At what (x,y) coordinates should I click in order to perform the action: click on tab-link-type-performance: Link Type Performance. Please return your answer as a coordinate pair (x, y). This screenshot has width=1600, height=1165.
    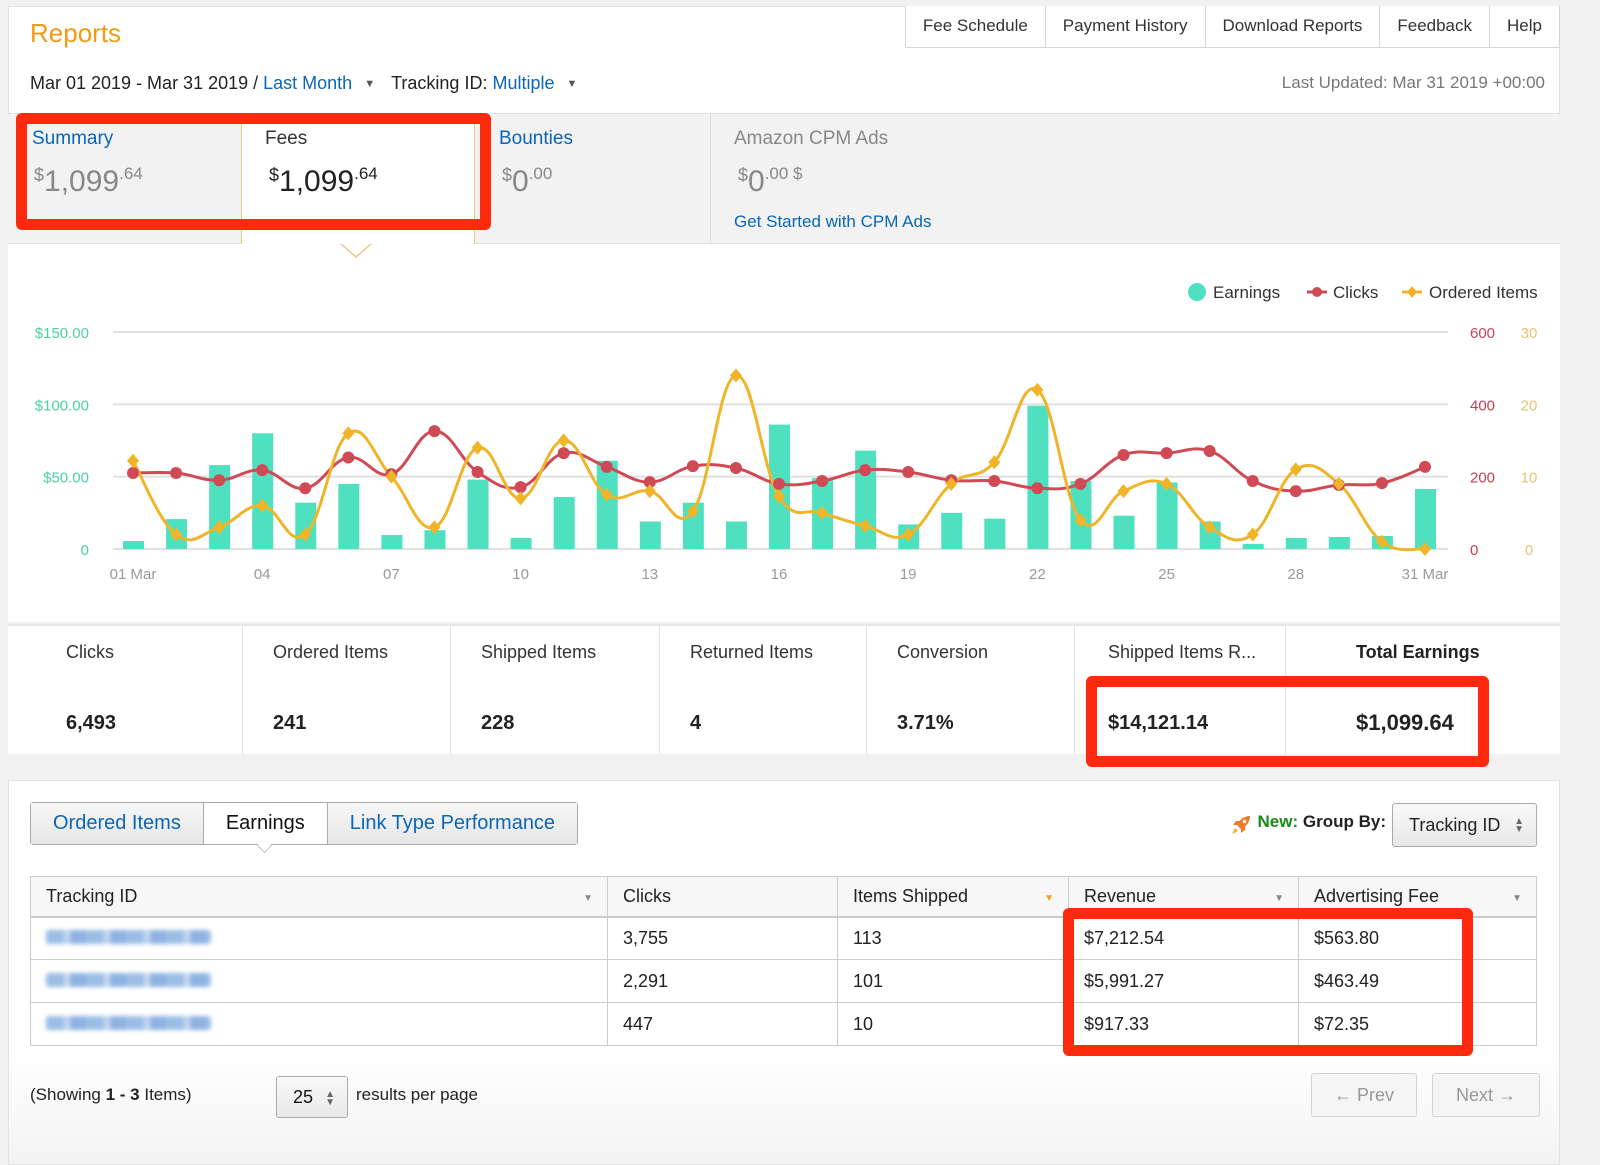
    Looking at the image, I should click on (452, 823).